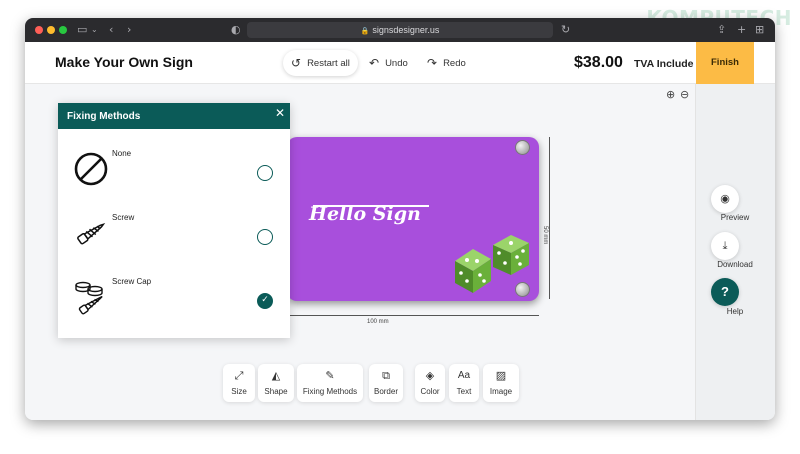  I want to click on redo-button: ↷ Redo, so click(446, 63).